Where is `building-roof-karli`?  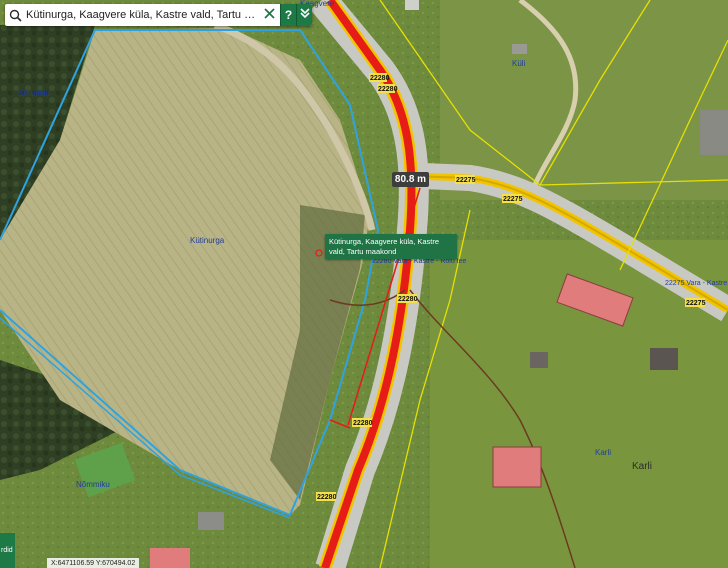 building-roof-karli is located at coordinates (517, 467).